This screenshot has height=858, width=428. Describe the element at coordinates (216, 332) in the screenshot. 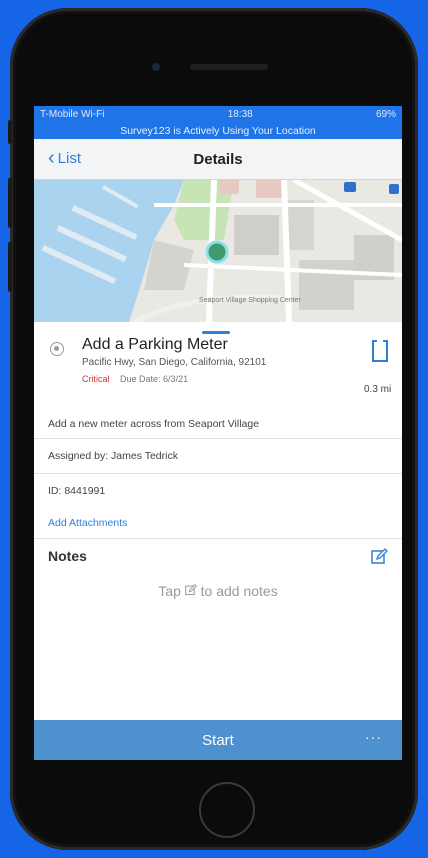

I see `drag-handle` at that location.